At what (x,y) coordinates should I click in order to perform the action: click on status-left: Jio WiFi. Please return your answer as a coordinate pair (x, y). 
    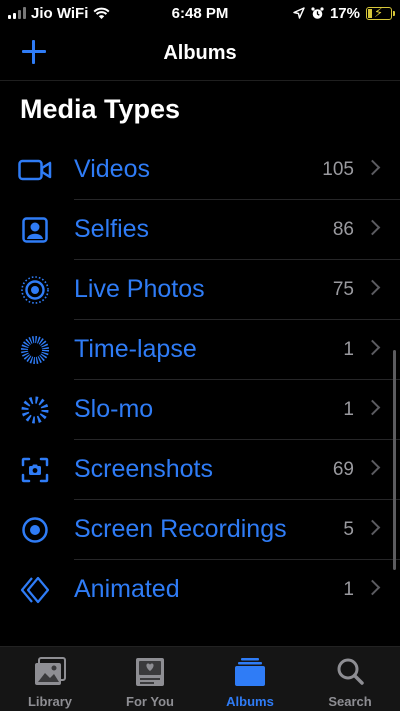
    Looking at the image, I should click on (55, 13).